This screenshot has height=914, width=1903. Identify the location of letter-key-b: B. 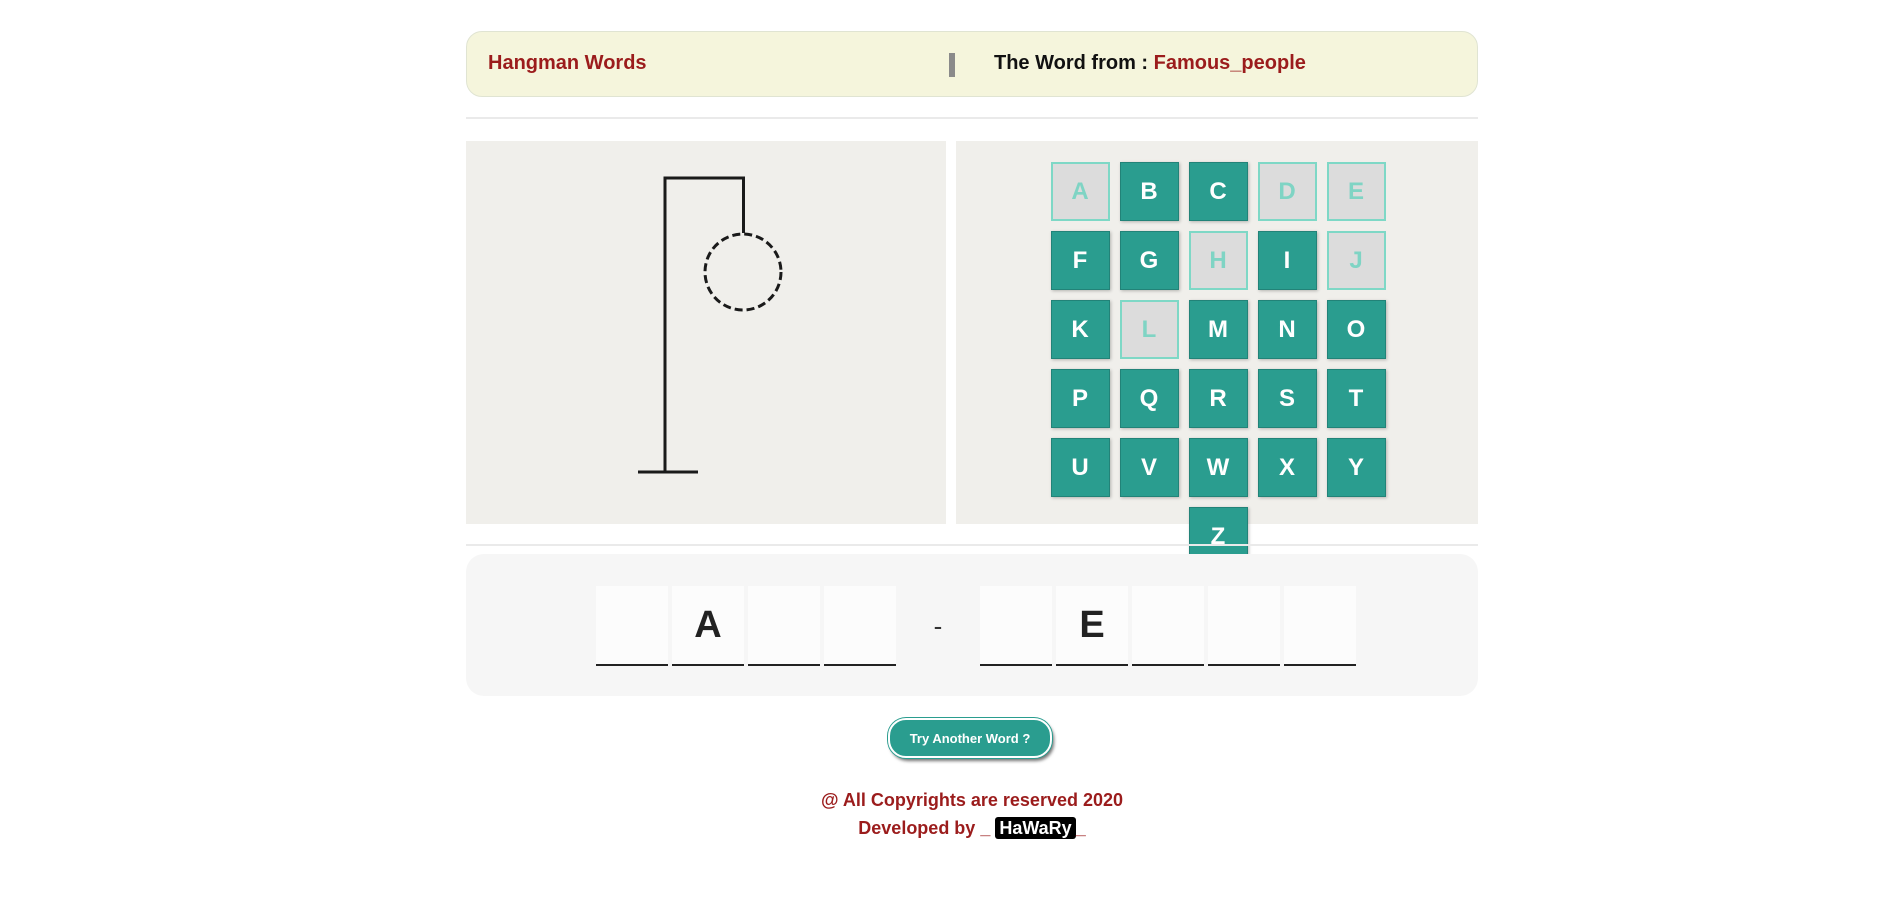
(1149, 191).